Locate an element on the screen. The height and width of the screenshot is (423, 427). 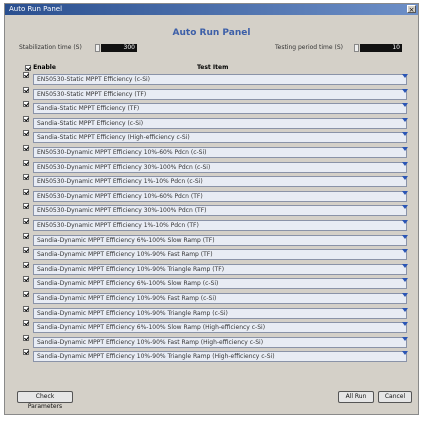
test-item-select: EN50530-Static MPPT Efficiency (TF) is located at coordinates (220, 94).